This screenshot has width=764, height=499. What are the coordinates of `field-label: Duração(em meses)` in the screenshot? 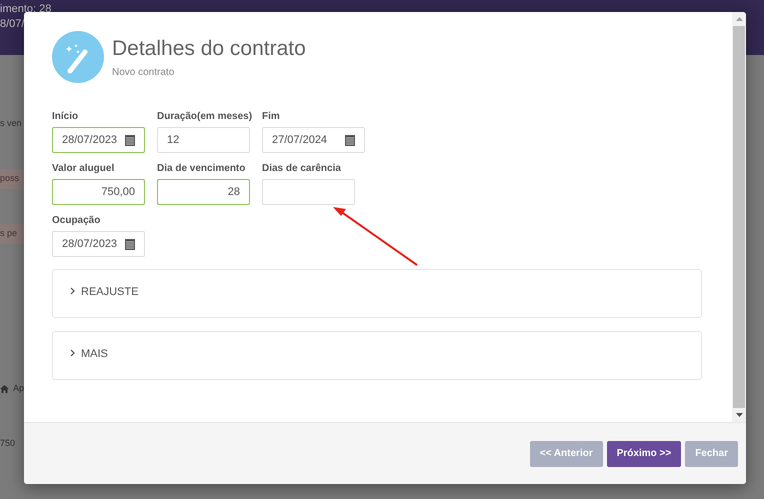 It's located at (204, 117).